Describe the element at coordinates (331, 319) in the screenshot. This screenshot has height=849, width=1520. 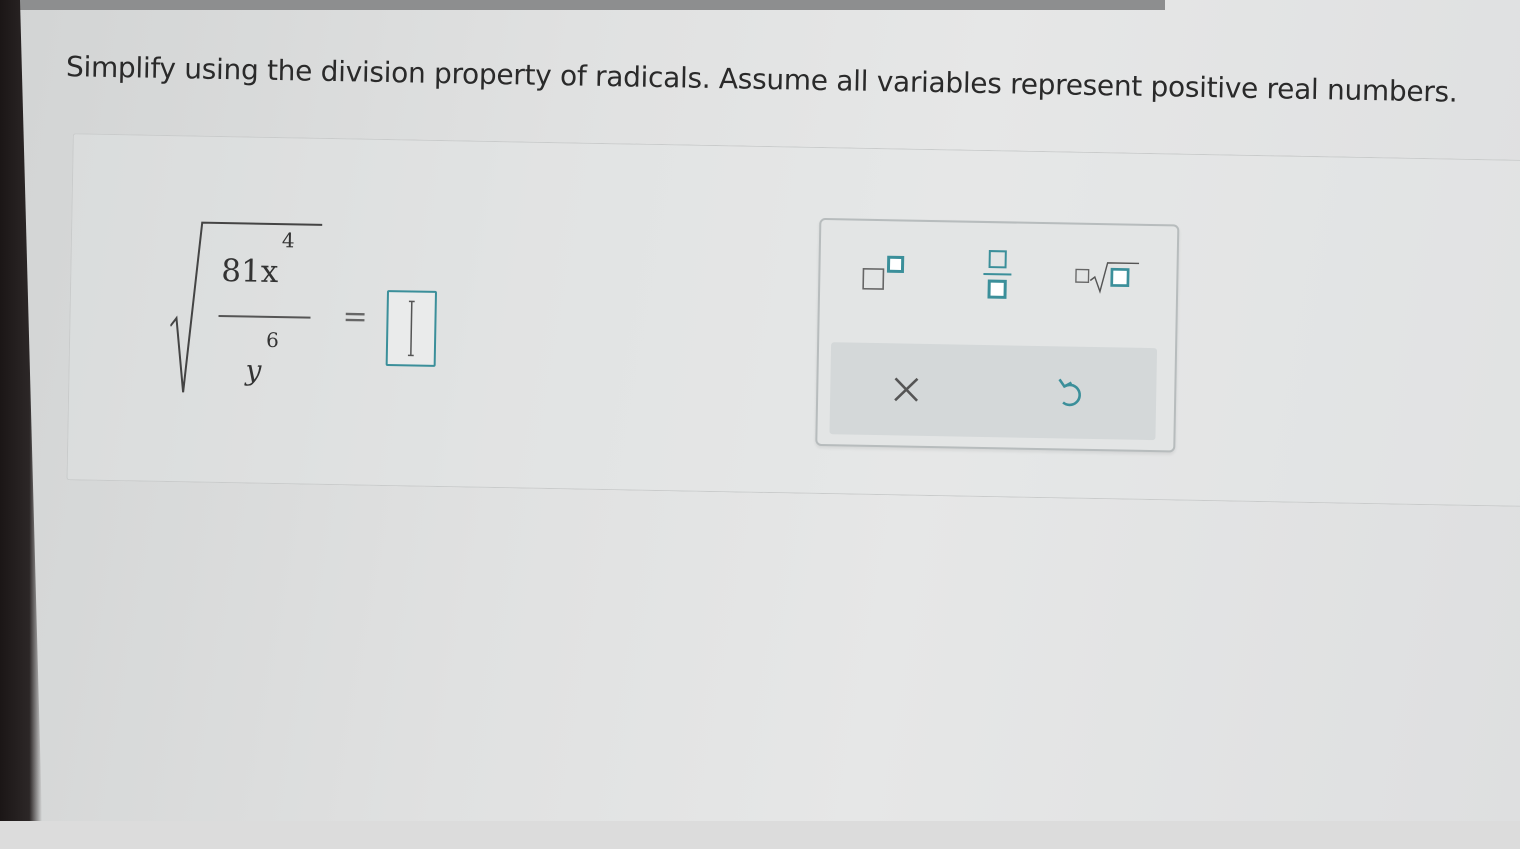
I see `radical-expression: 81x 4 6 y =` at that location.